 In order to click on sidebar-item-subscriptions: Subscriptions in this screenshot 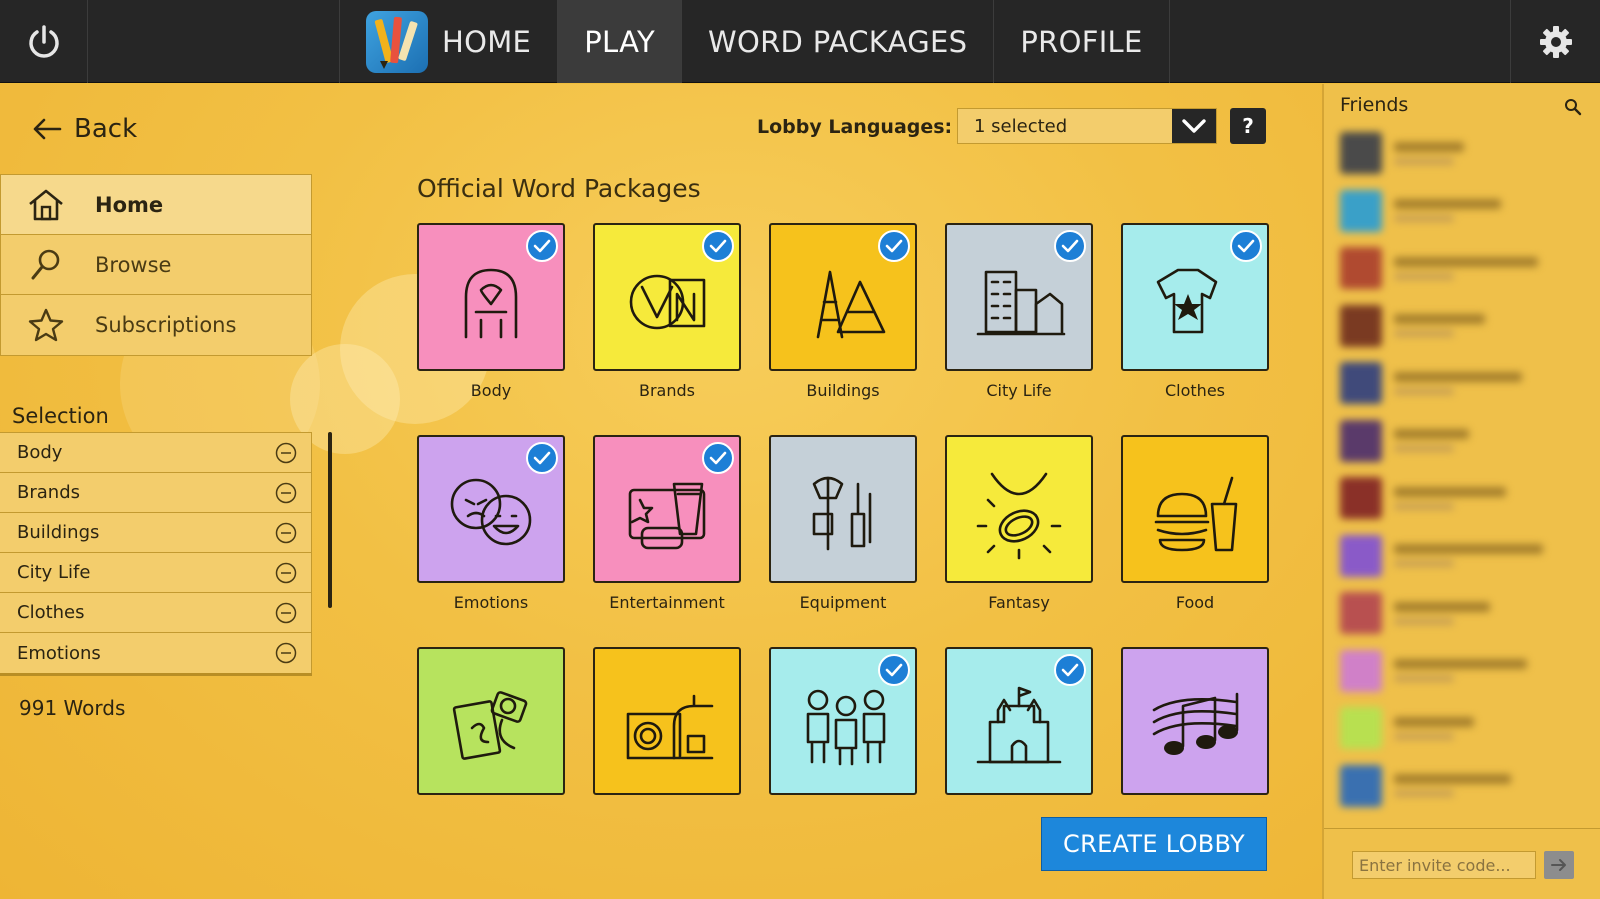, I will do `click(156, 325)`.